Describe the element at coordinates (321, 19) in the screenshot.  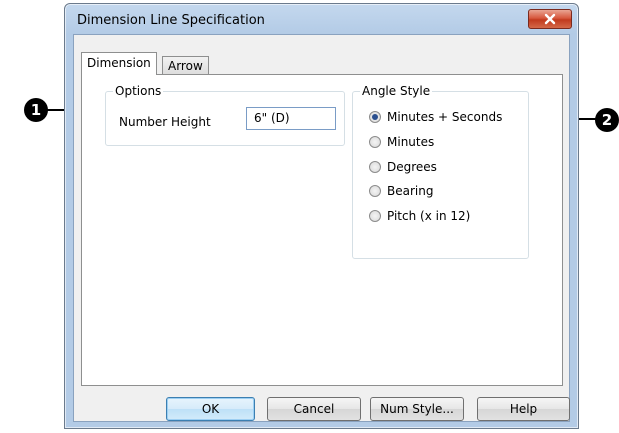
I see `title-bar: Dimension Line Specification` at that location.